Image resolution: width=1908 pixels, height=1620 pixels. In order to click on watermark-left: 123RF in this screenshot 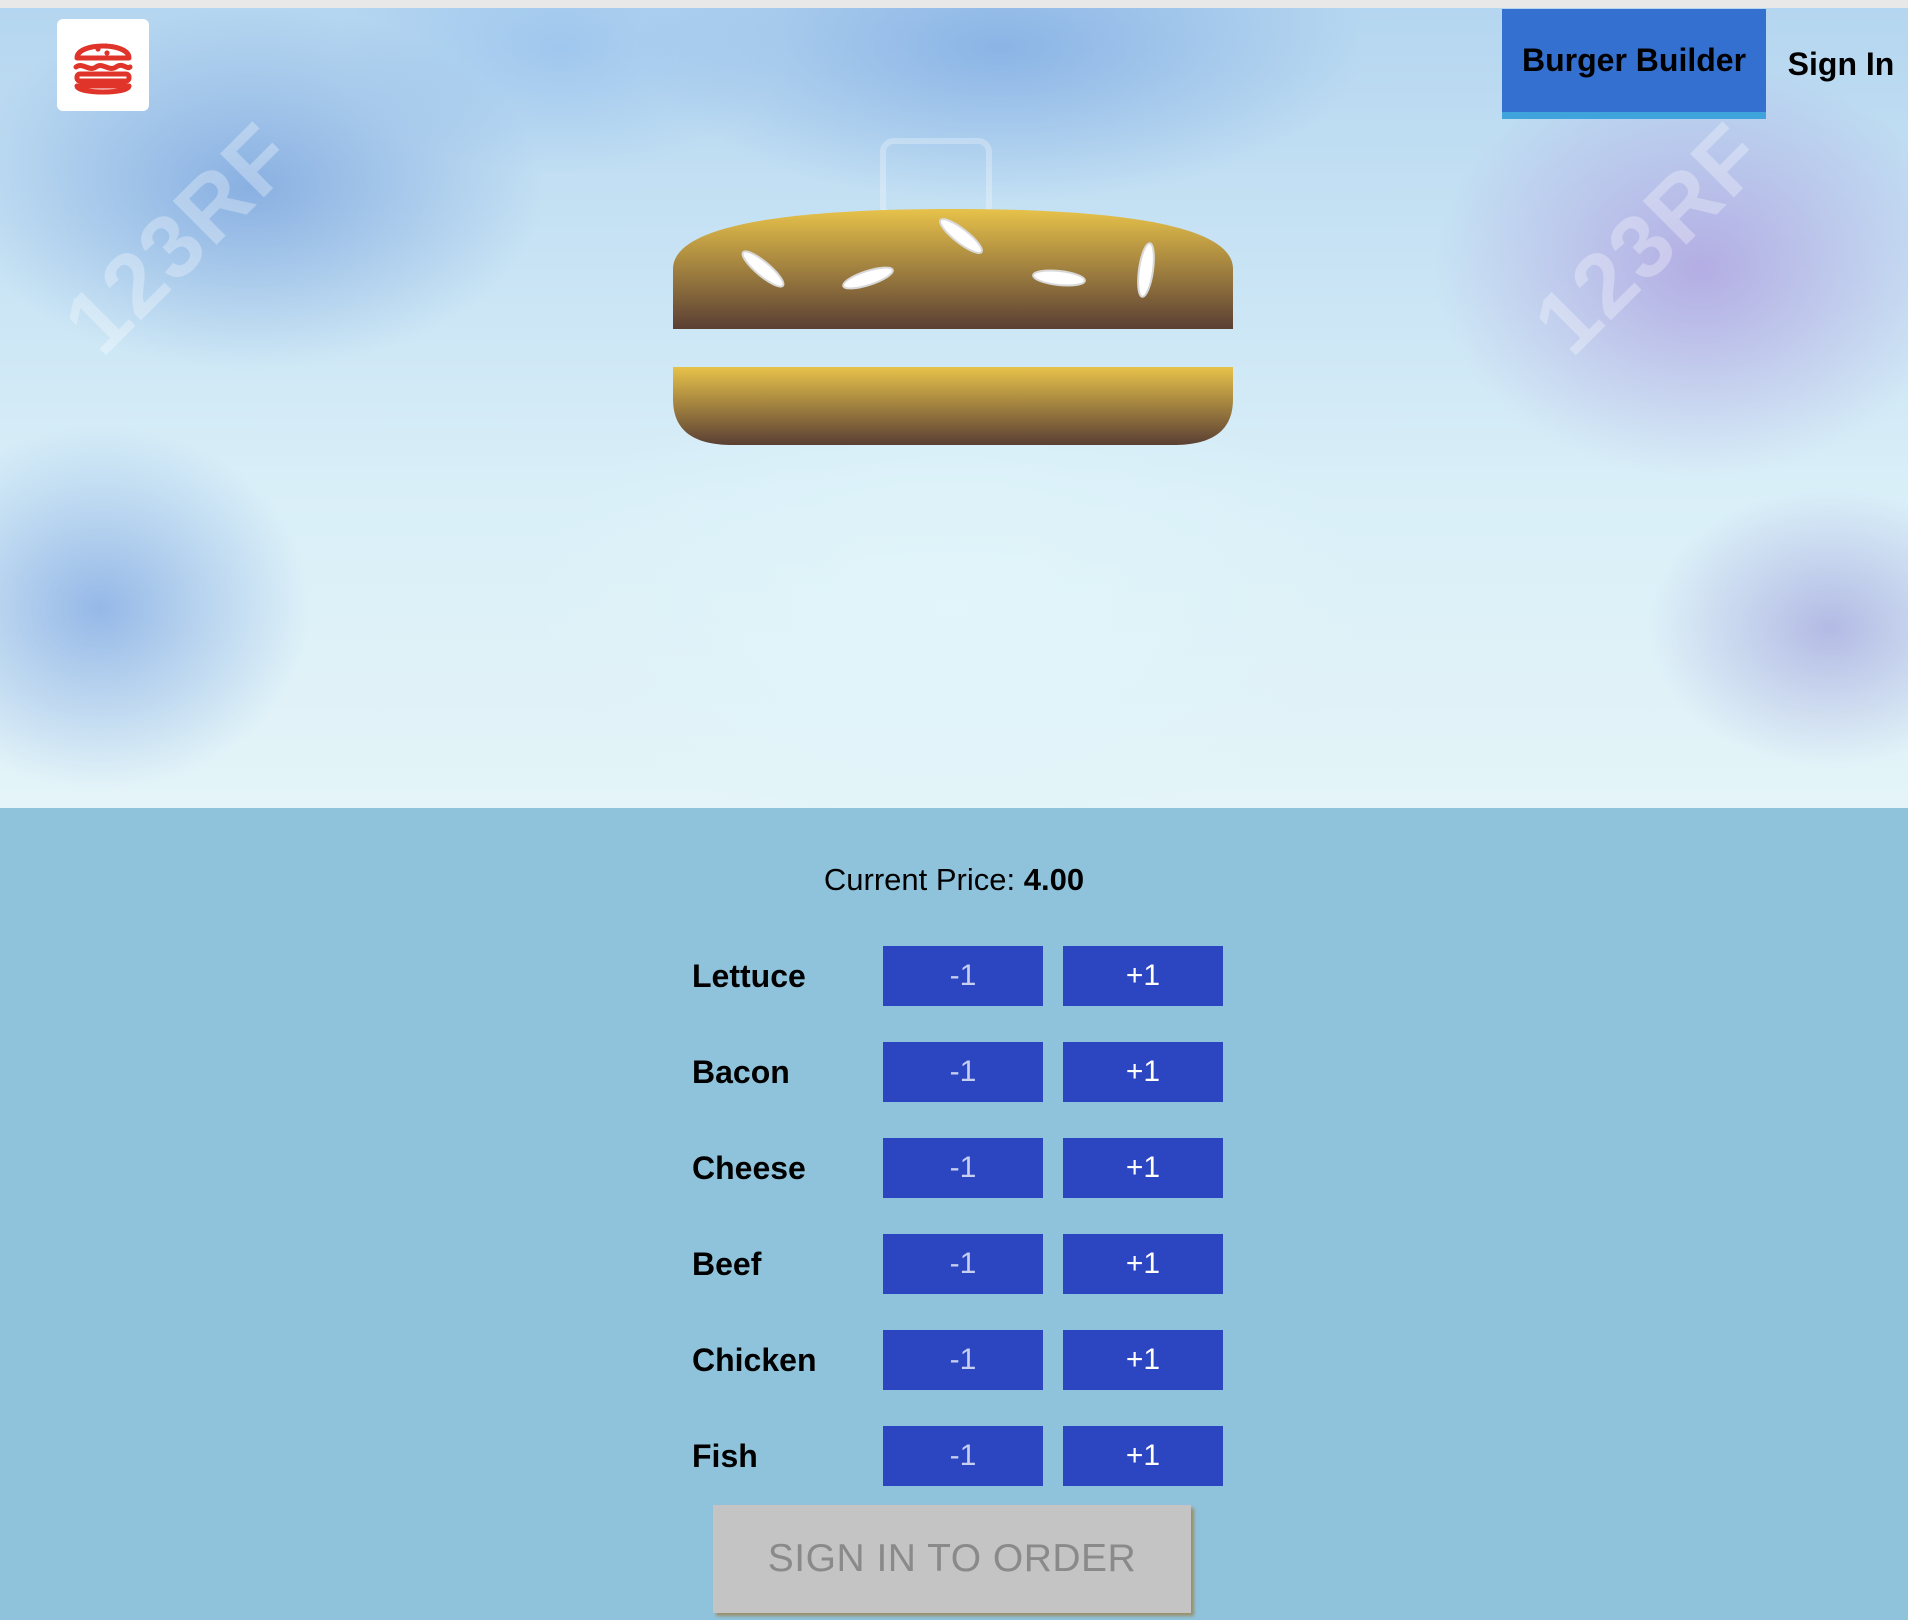, I will do `click(180, 239)`.